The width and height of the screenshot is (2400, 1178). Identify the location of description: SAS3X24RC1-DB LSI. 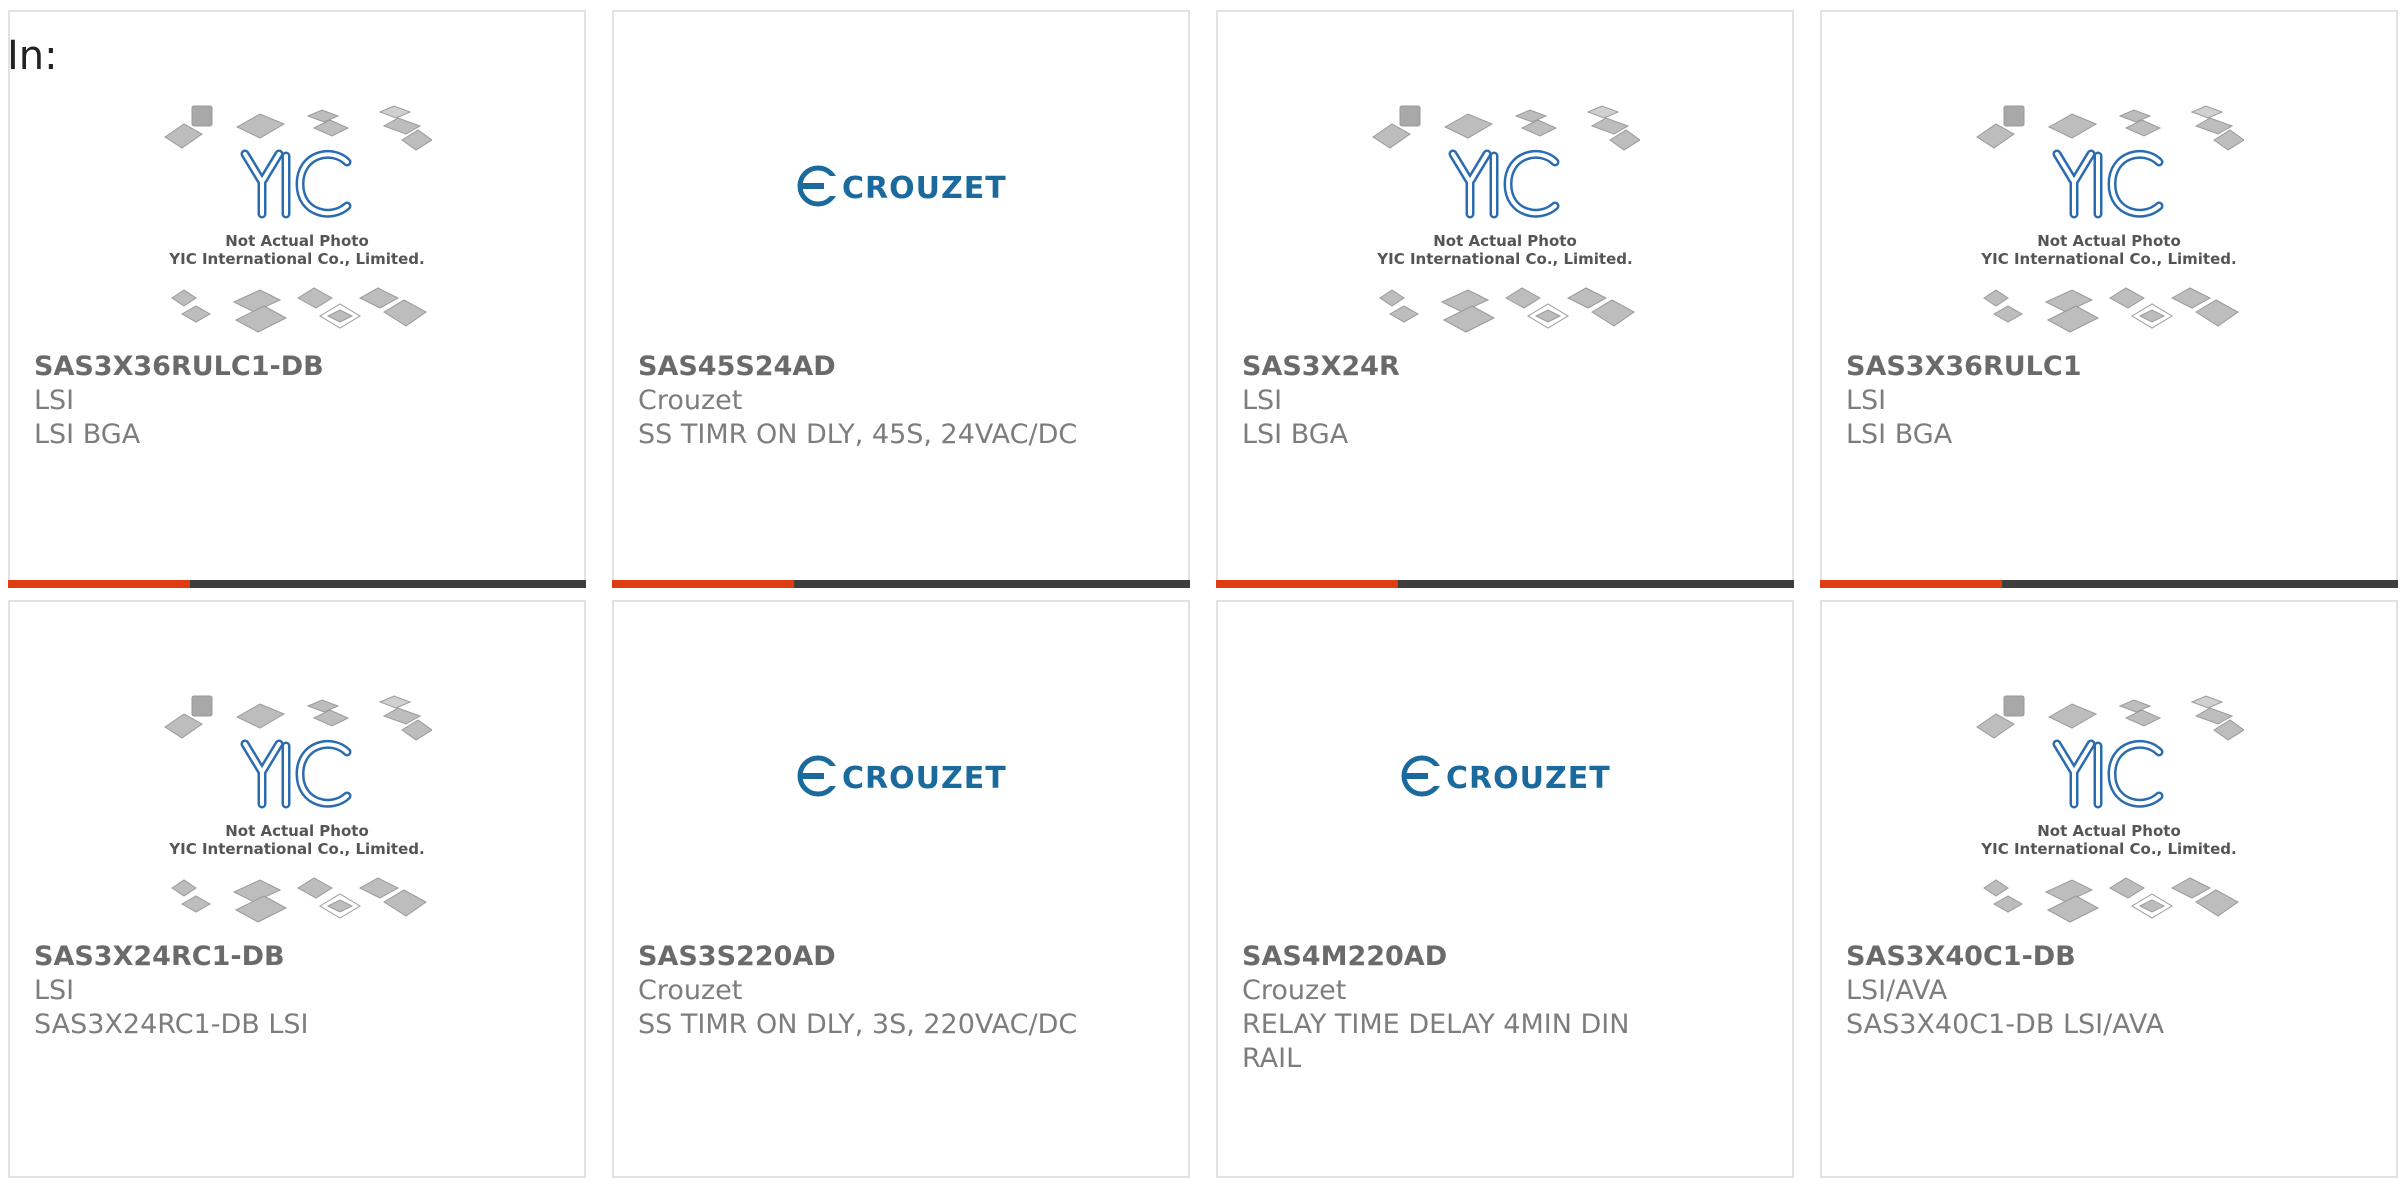
(171, 1024).